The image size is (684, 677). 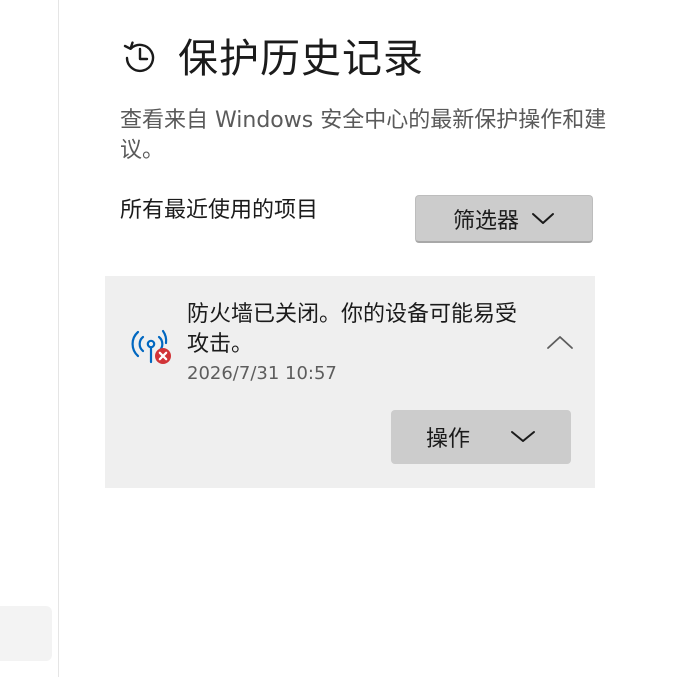 What do you see at coordinates (219, 210) in the screenshot?
I see `section-label: 所有最近使用的项目` at bounding box center [219, 210].